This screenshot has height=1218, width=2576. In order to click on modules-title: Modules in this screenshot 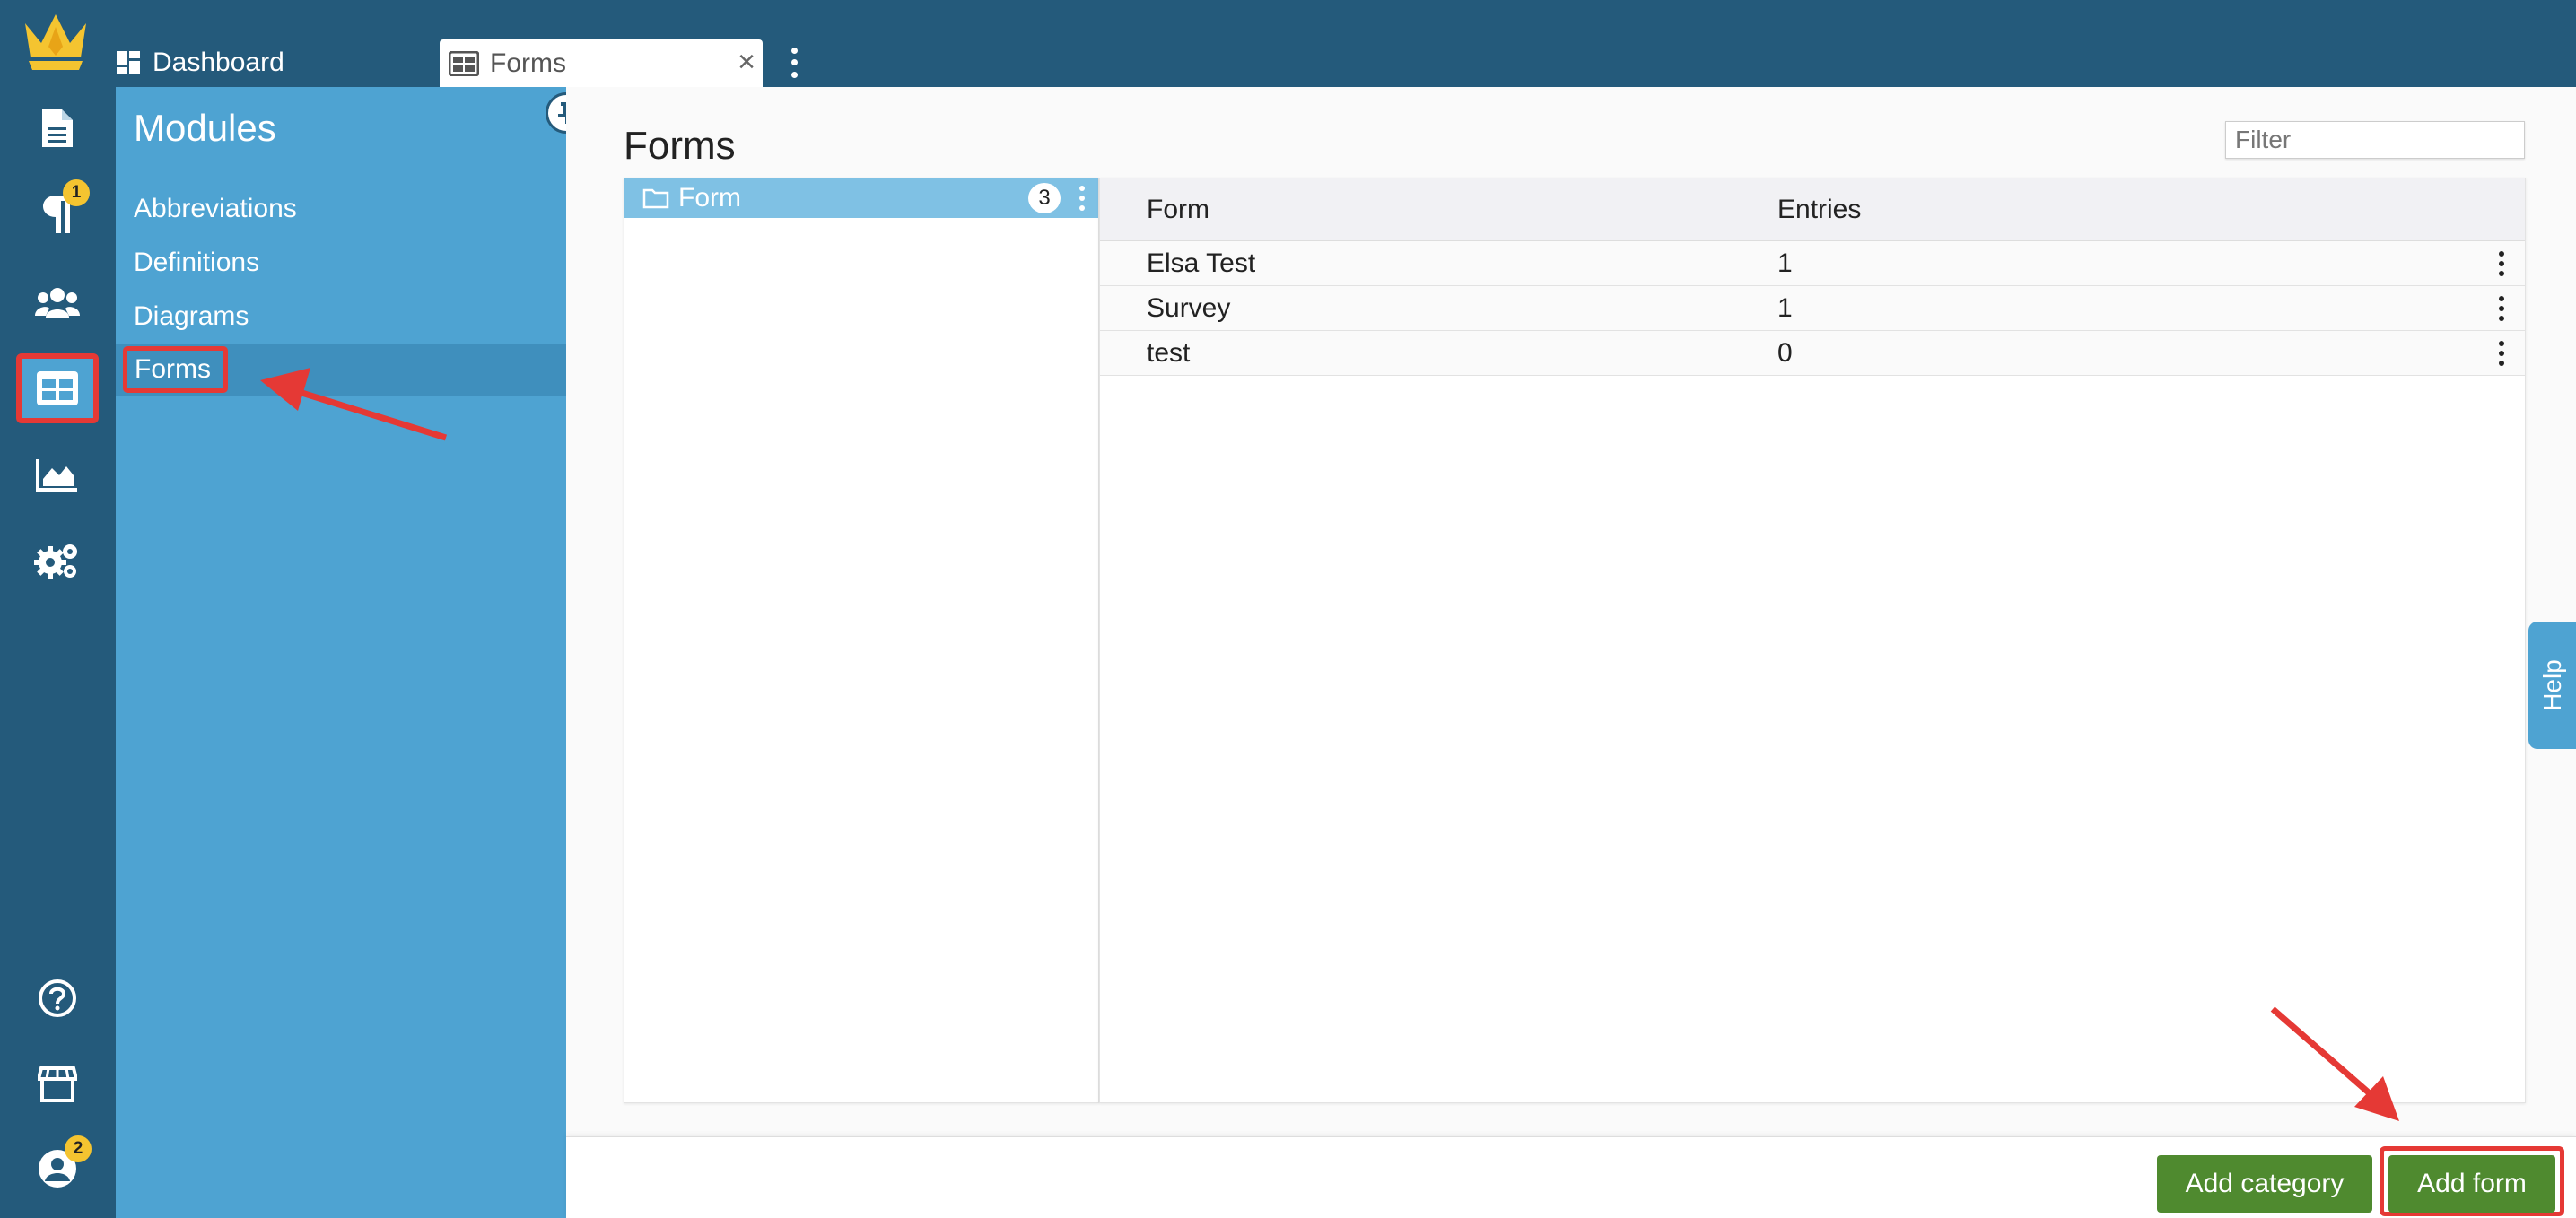, I will do `click(205, 128)`.